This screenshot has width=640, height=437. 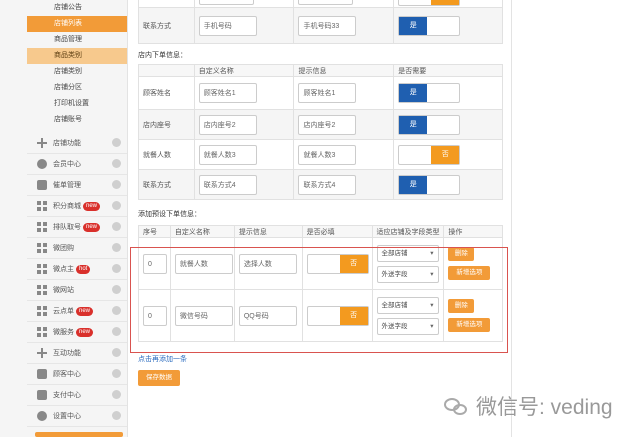 I want to click on sidebar-subitem-product-category: 商品类别, so click(x=77, y=56).